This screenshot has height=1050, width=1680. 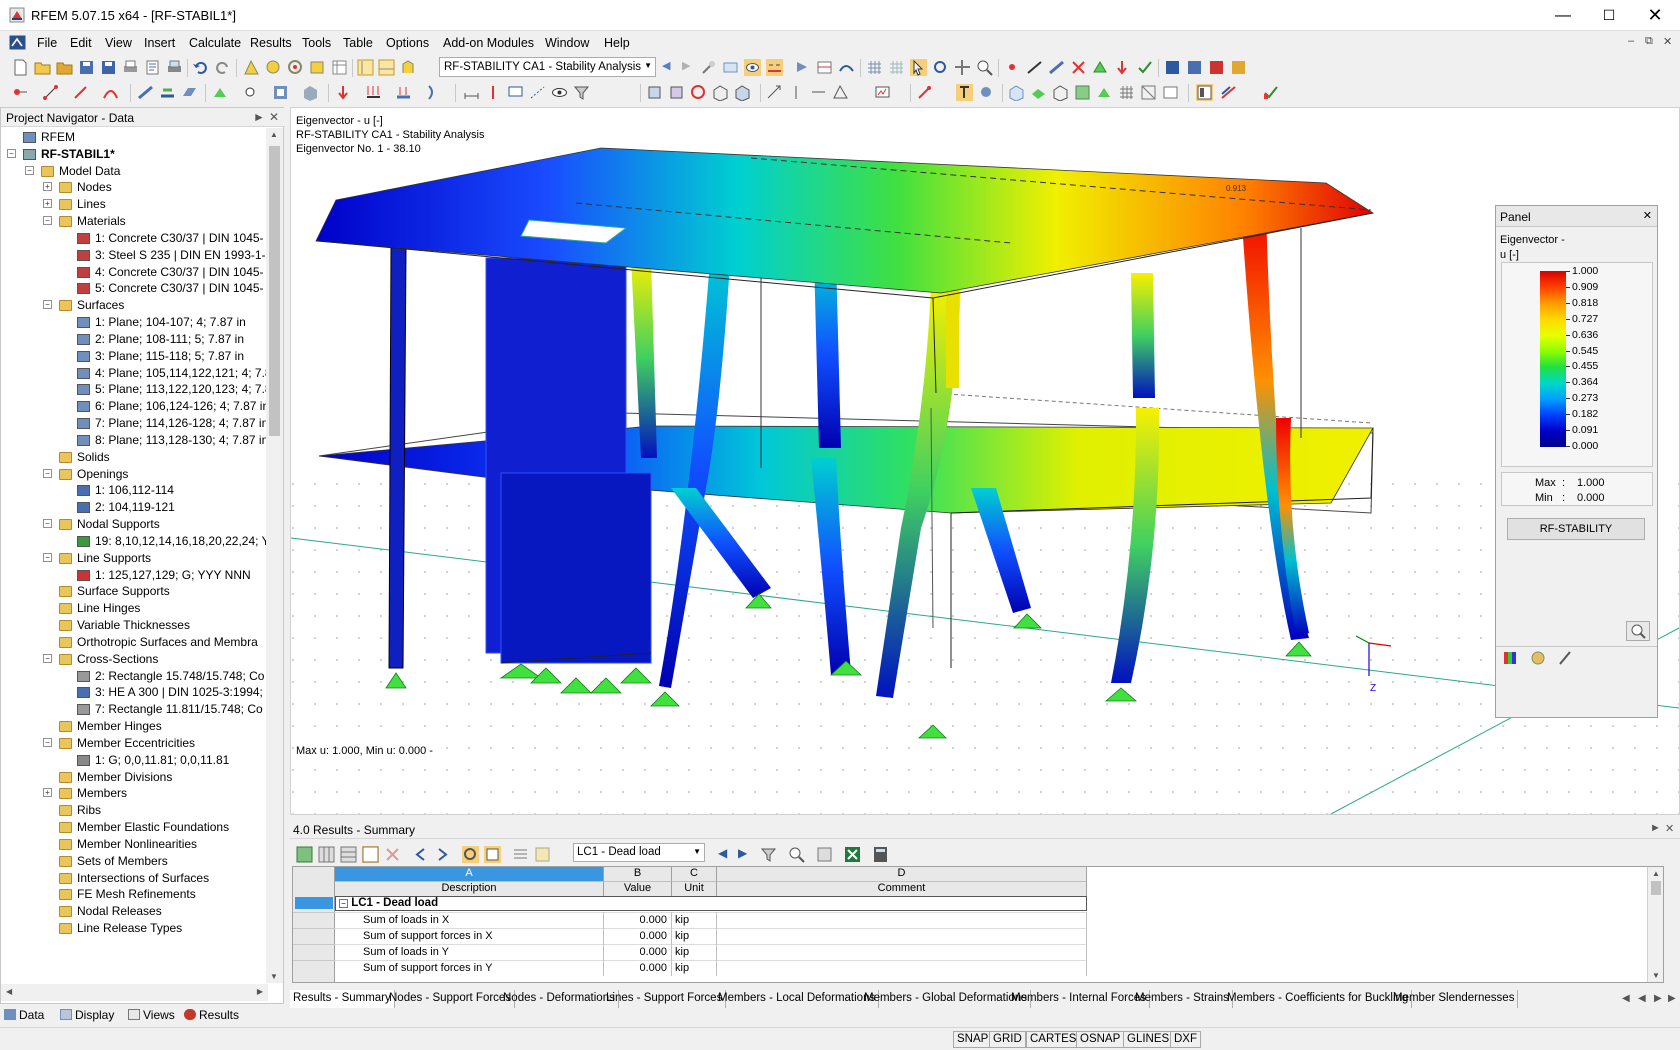 What do you see at coordinates (470, 854) in the screenshot?
I see `table-sync-icon` at bounding box center [470, 854].